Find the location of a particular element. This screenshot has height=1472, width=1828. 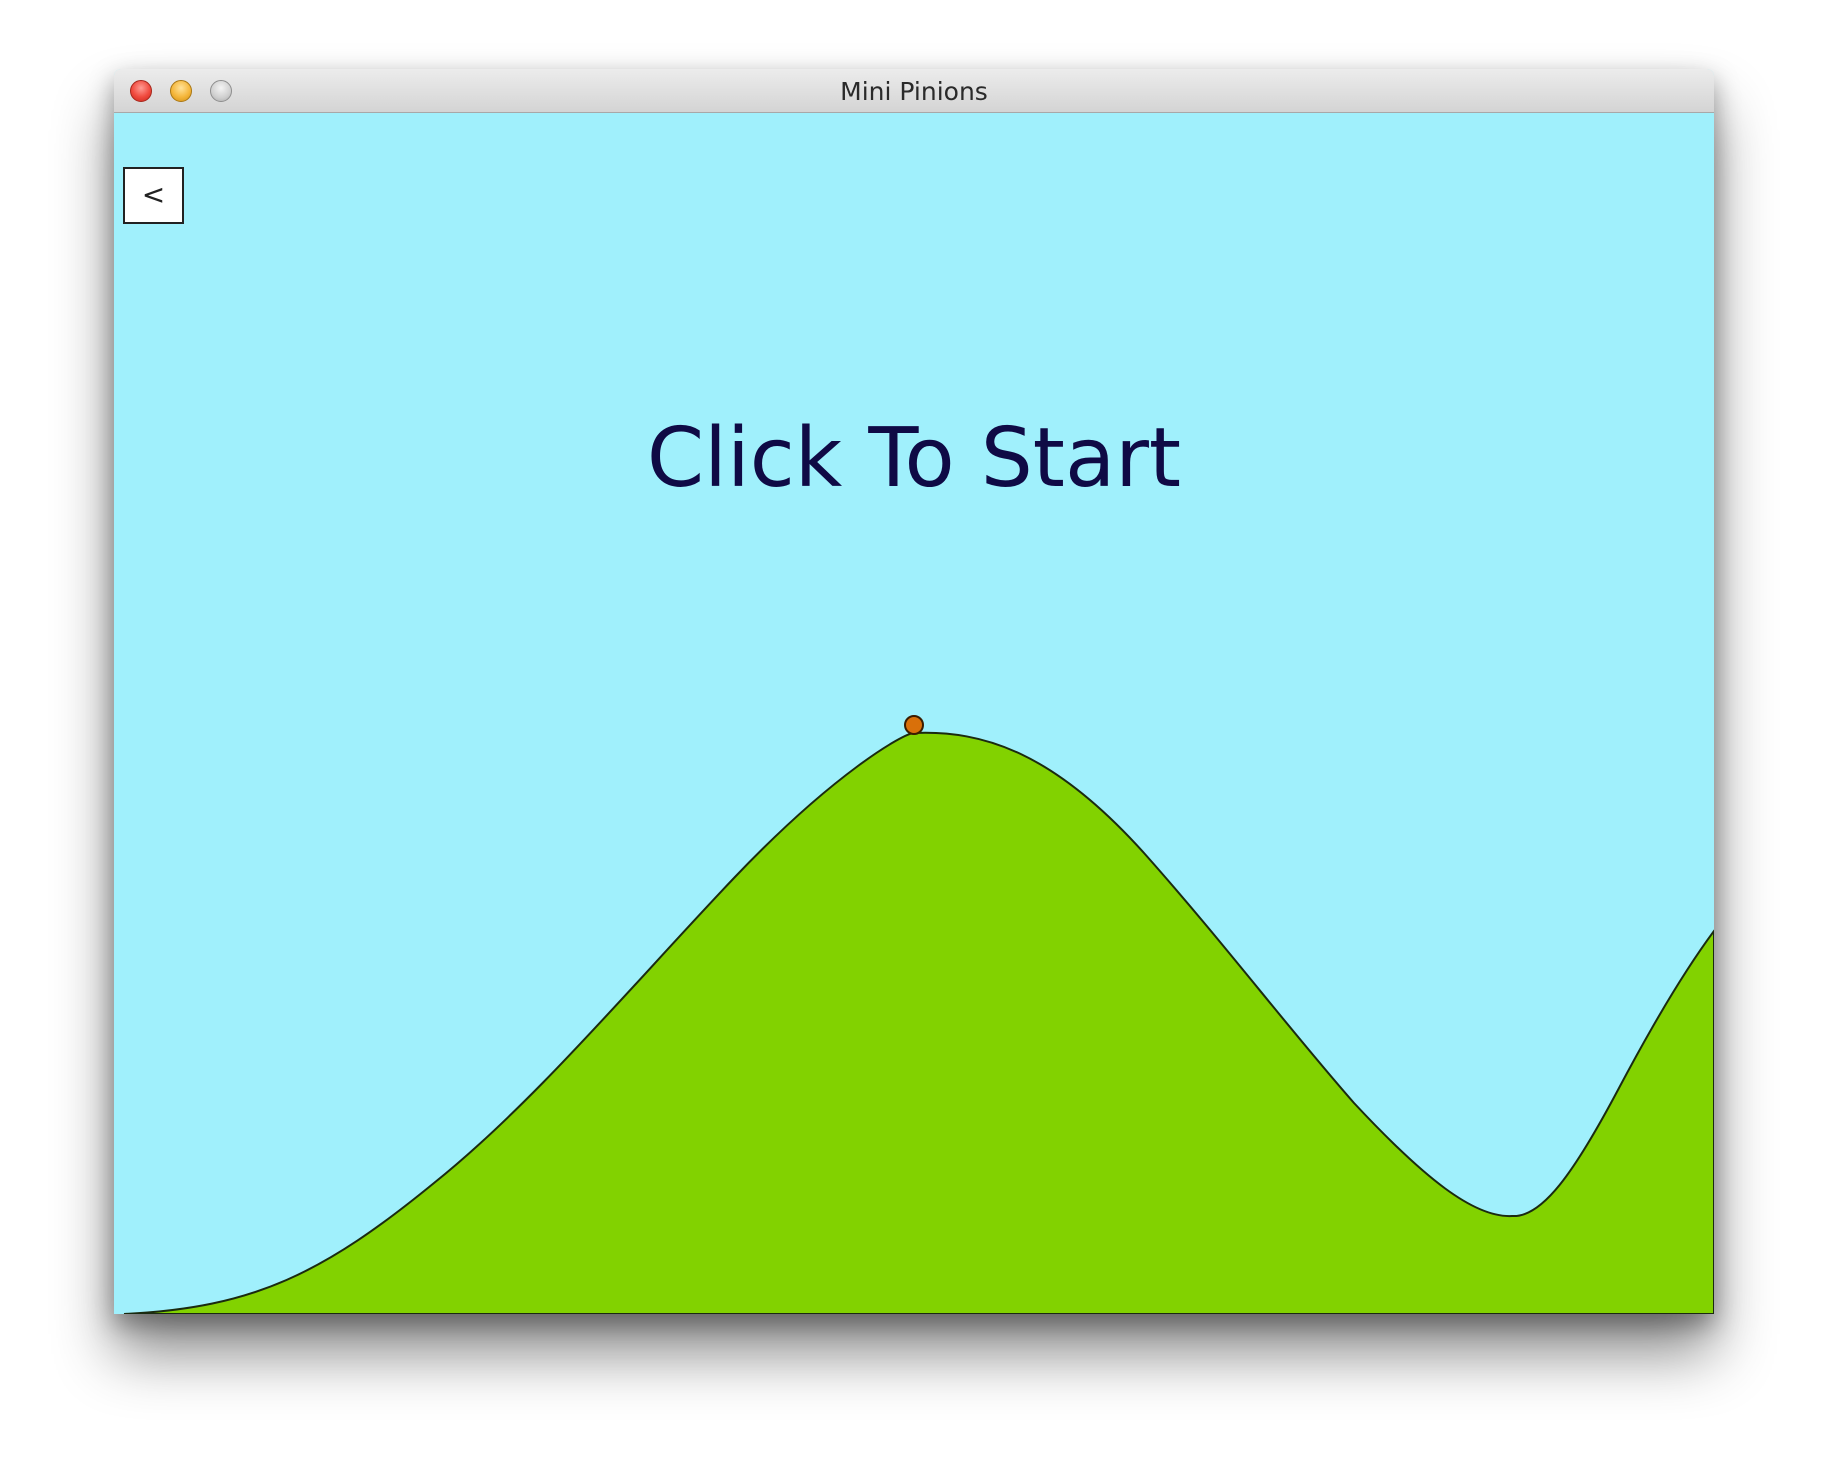

back-button: < is located at coordinates (153, 195).